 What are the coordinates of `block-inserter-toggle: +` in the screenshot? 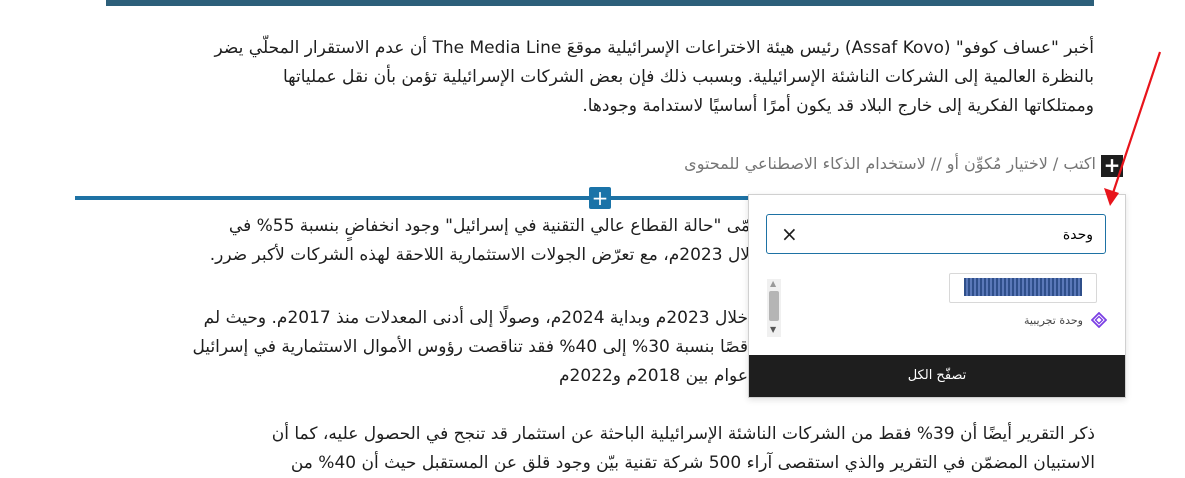 It's located at (600, 198).